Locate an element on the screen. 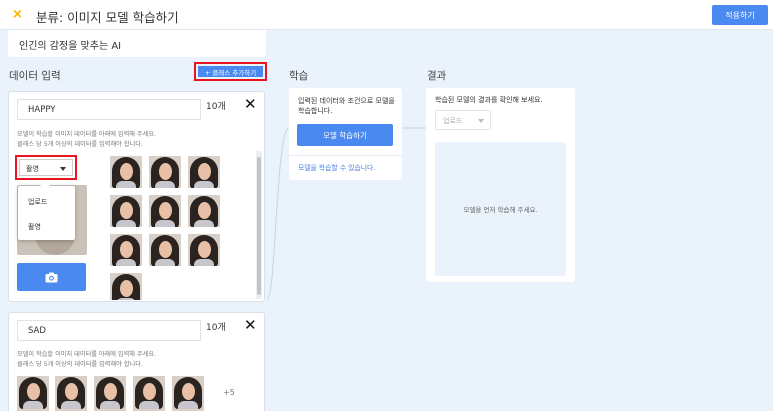 Image resolution: width=773 pixels, height=411 pixels. add-class-button: + 클래스 추가하기 is located at coordinates (230, 71).